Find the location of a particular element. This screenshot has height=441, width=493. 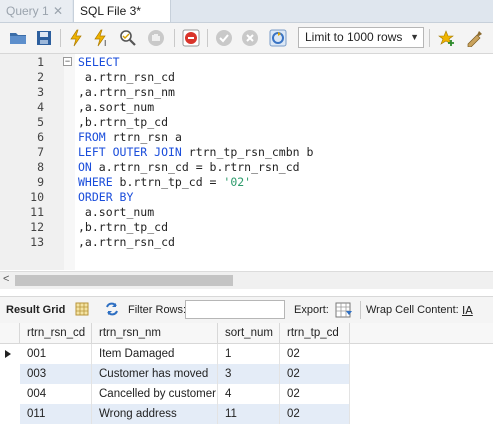

sql-text: rtrn_tp_rsn_cmbn b is located at coordinates (247, 152).